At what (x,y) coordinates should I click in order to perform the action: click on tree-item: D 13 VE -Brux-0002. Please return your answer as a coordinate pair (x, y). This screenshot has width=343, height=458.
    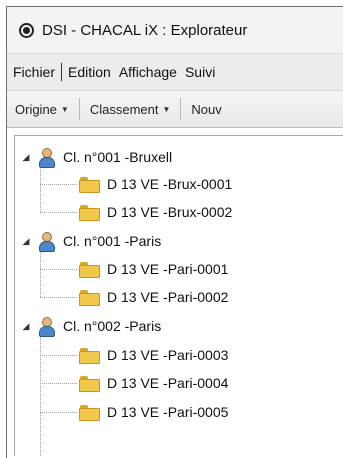
    Looking at the image, I should click on (155, 212).